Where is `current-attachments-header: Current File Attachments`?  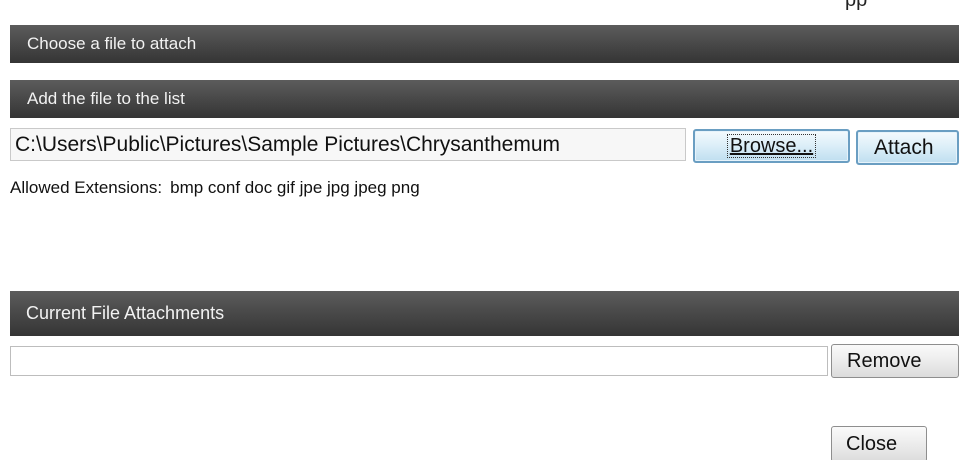 current-attachments-header: Current File Attachments is located at coordinates (484, 313).